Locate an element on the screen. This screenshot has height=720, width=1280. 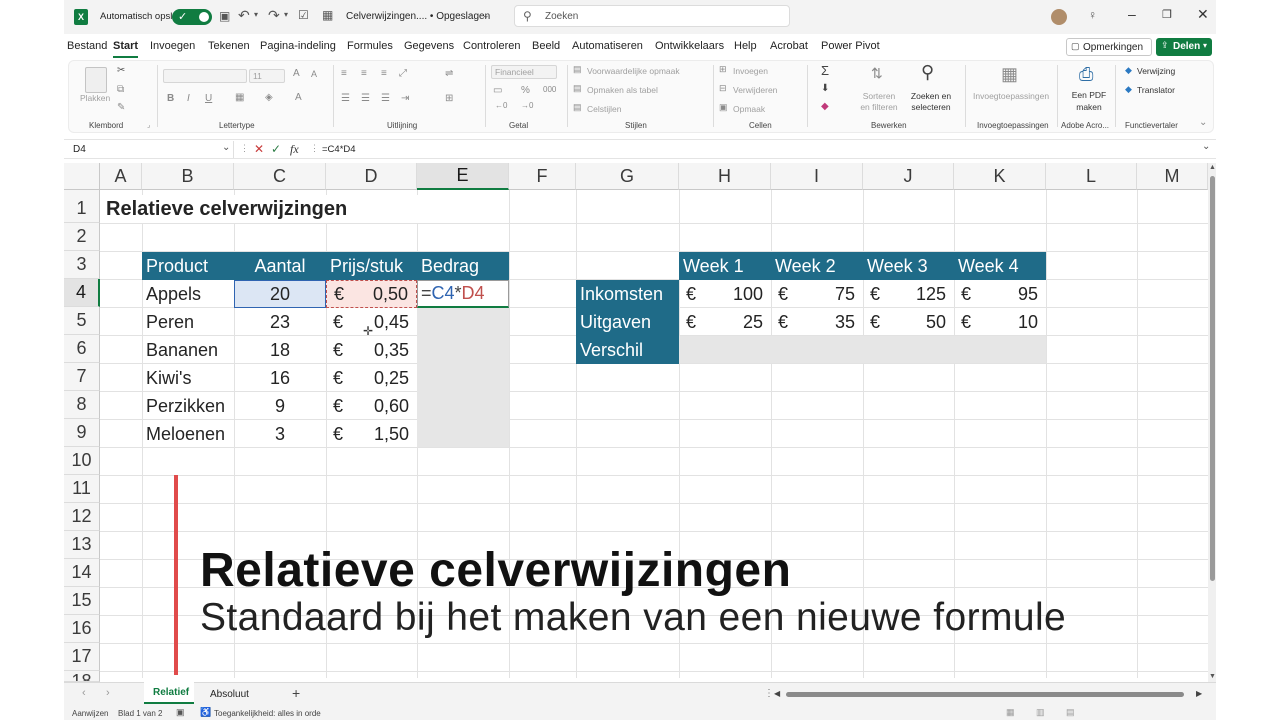
column-header-g: G is located at coordinates (627, 176).